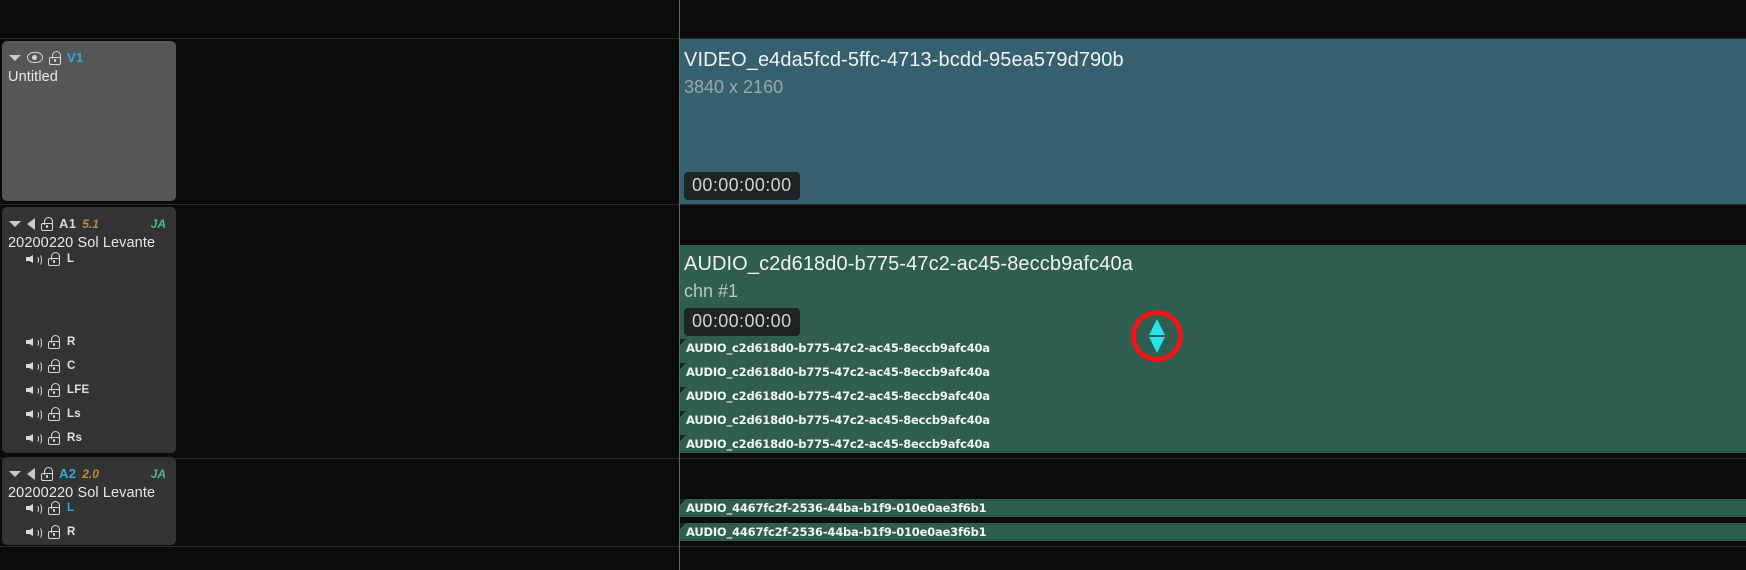 Image resolution: width=1746 pixels, height=570 pixels. Describe the element at coordinates (82, 493) in the screenshot. I see `track-name-a2: 20200220 Sol Levante` at that location.